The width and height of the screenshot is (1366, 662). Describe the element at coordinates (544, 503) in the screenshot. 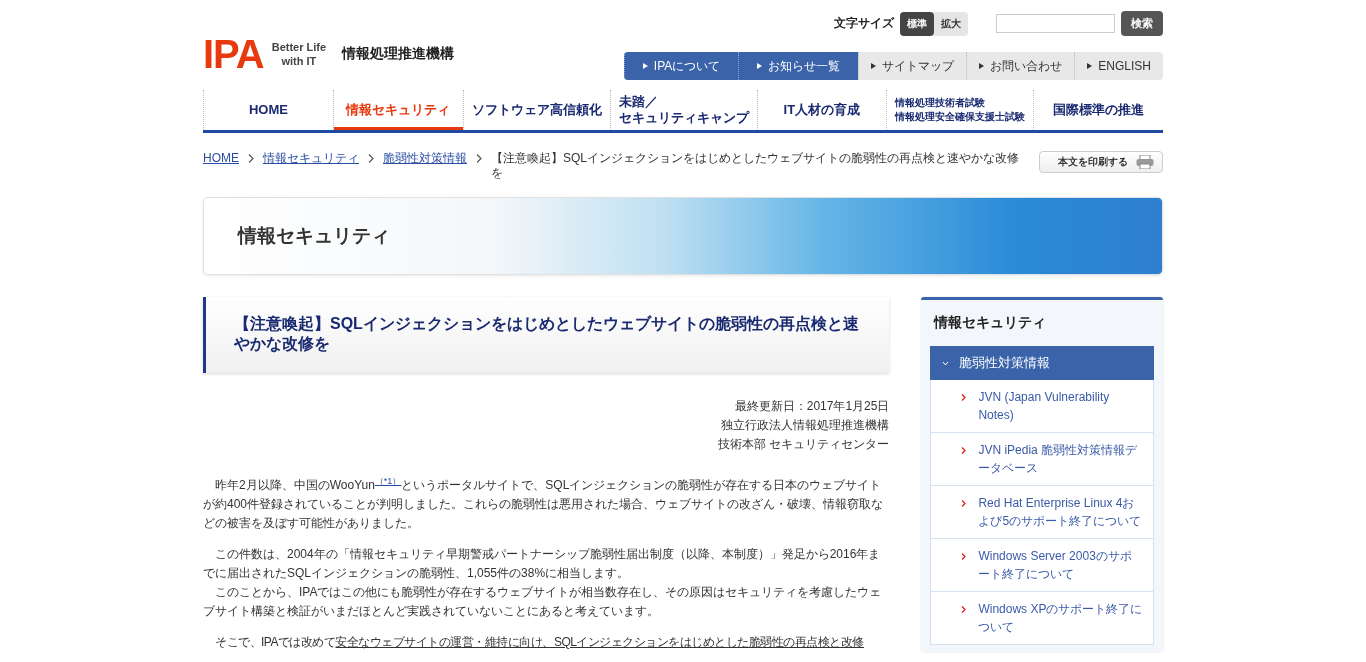

I see `paragraph: 昨年2月以降、中国のWooYun$^{（*1）}$というポータルサイトで、SQLインジェクションの脆弱性が存在する日本のウェブサイトが約400件登録されていることが判明しました。これらの脆弱性は悪用された場合、ウェブサイトの改ざん・破壊、情報窃取などの被害を及ぼす可能性がありました。` at that location.